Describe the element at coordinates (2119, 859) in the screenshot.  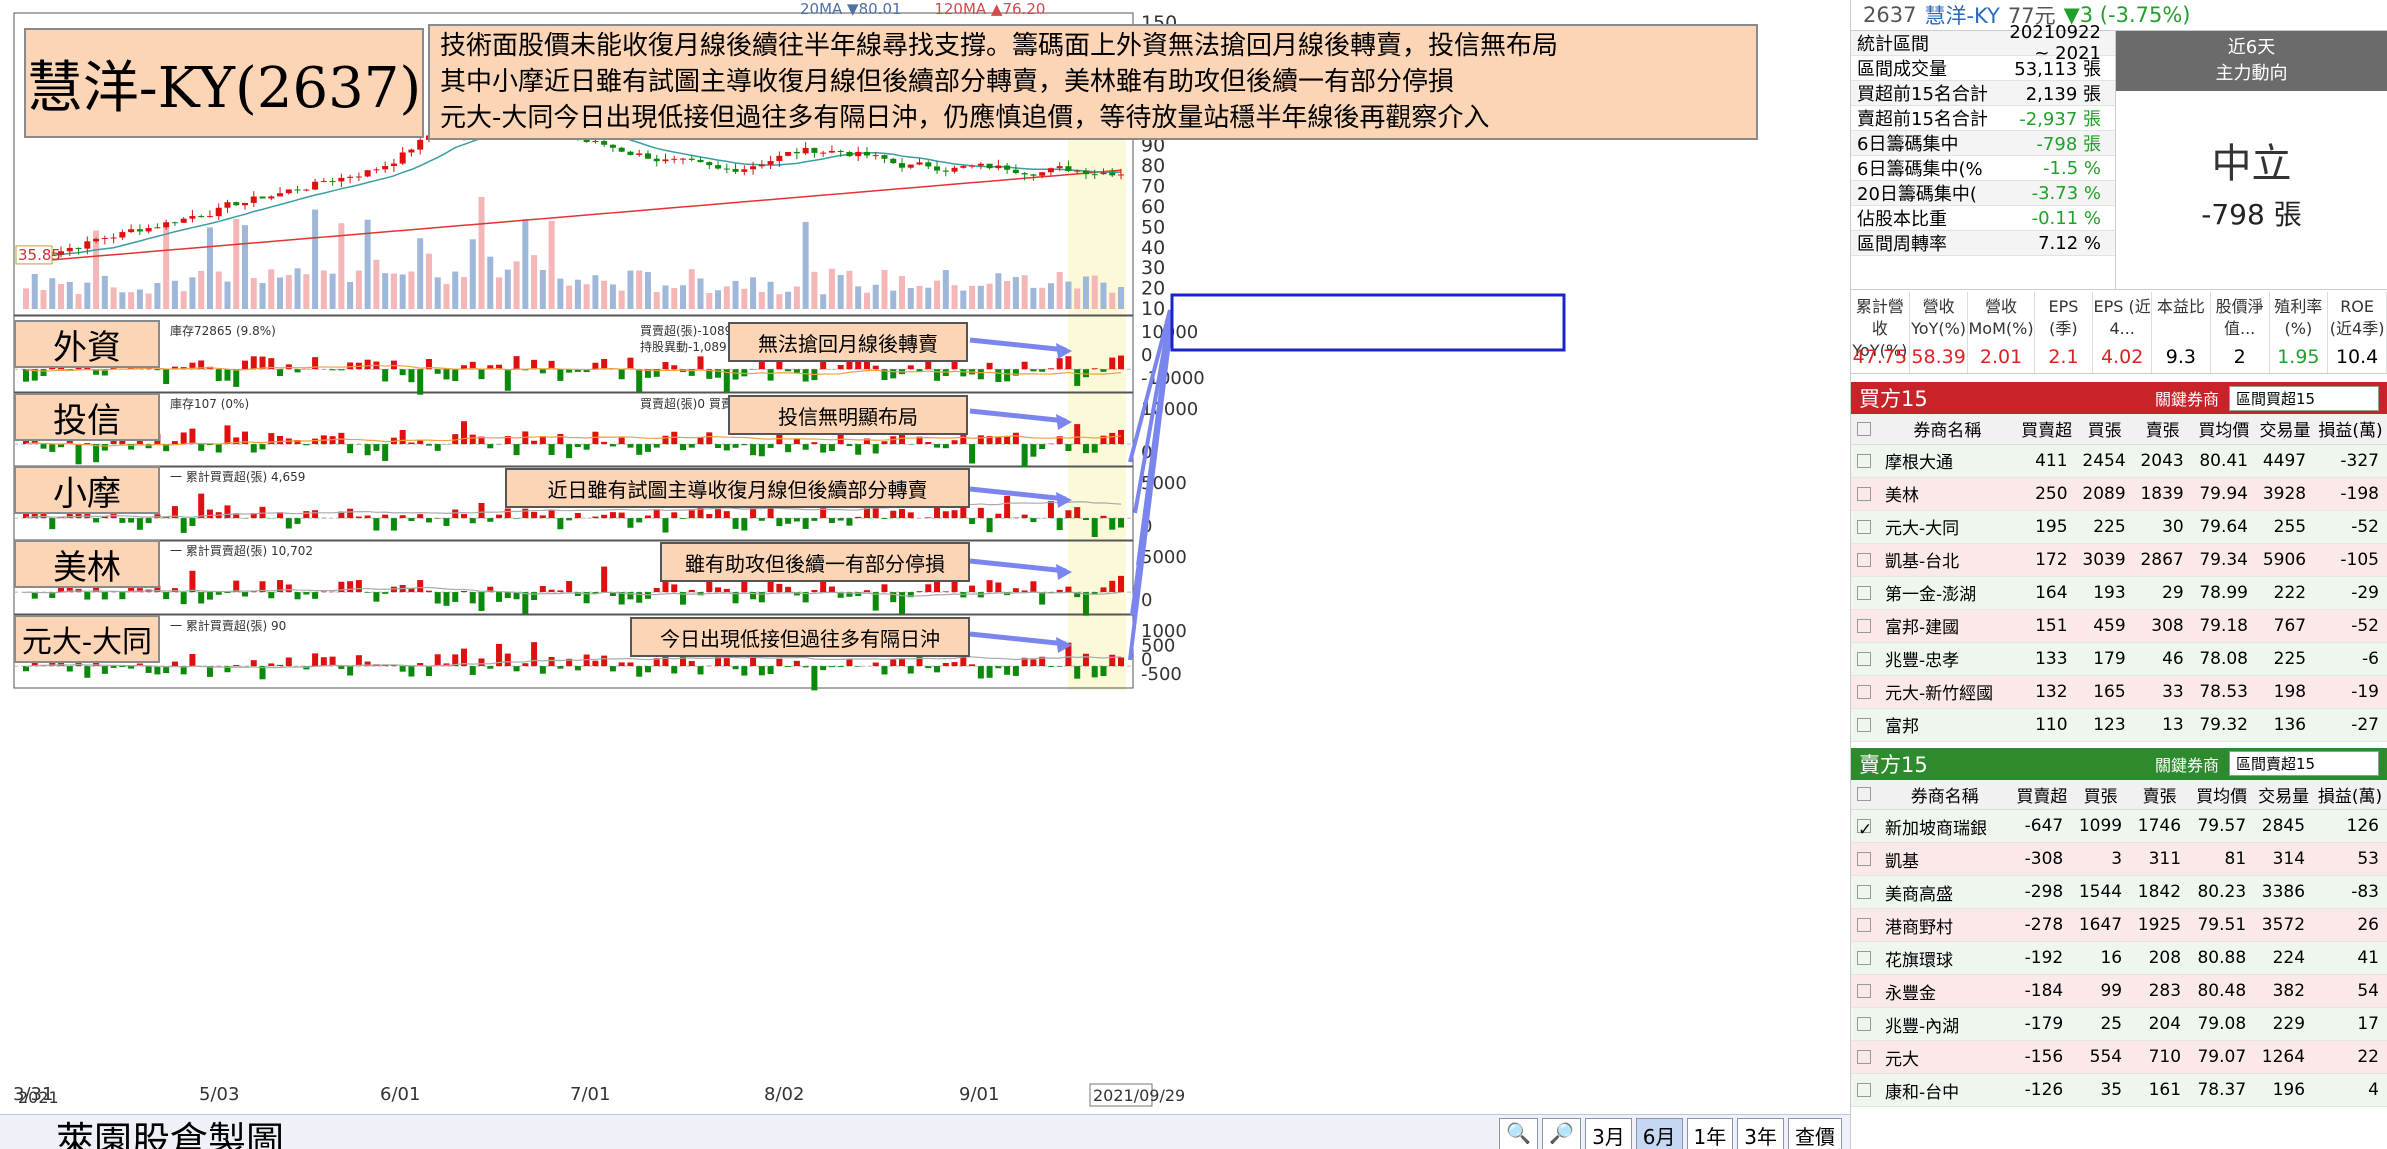
I see `broker-row: 凱基 -308 3 311 81 314 53` at that location.